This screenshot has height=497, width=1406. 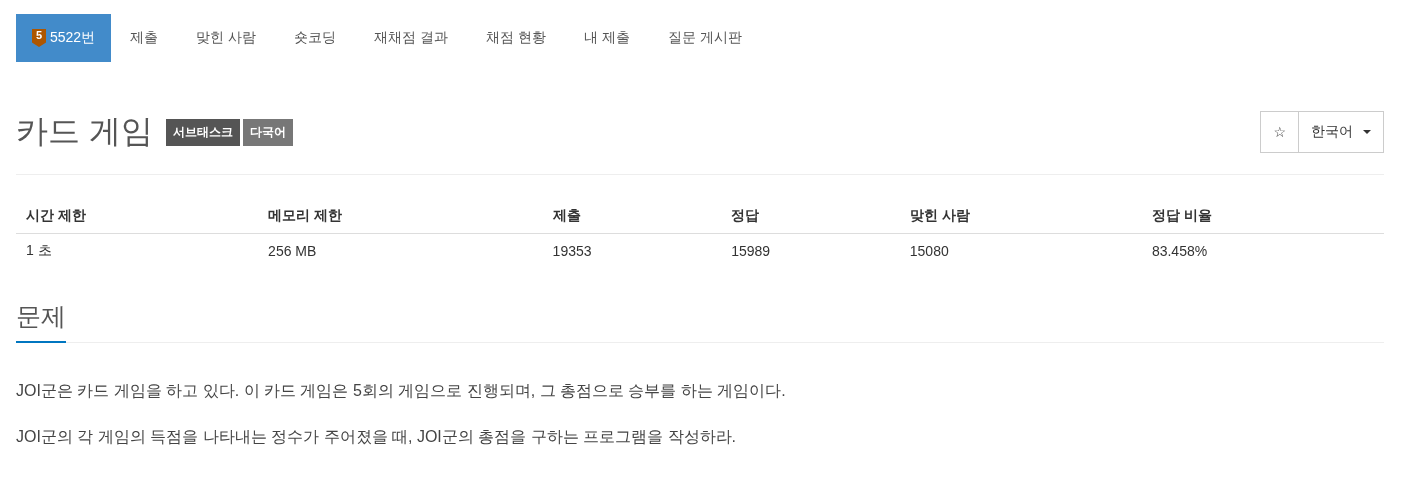 What do you see at coordinates (1262, 250) in the screenshot?
I see `table-cell: 83.458%` at bounding box center [1262, 250].